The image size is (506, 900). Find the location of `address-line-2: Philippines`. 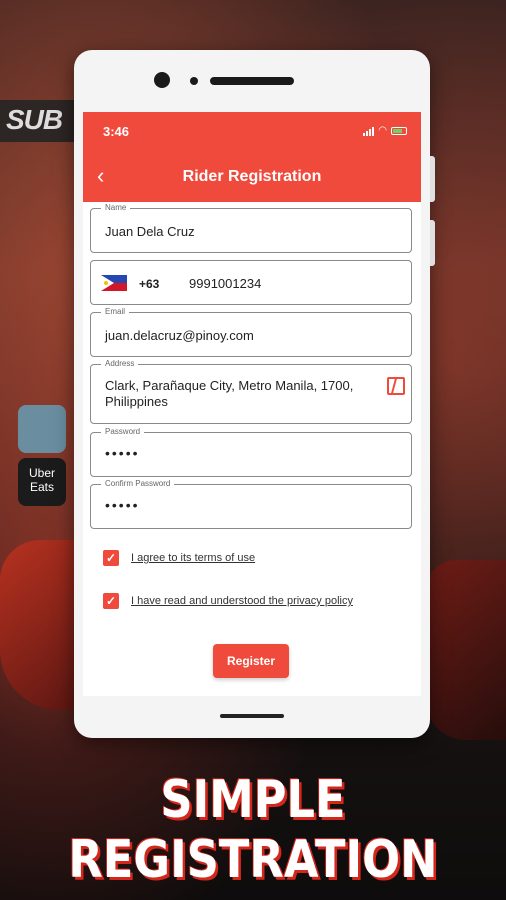

address-line-2: Philippines is located at coordinates (136, 401).